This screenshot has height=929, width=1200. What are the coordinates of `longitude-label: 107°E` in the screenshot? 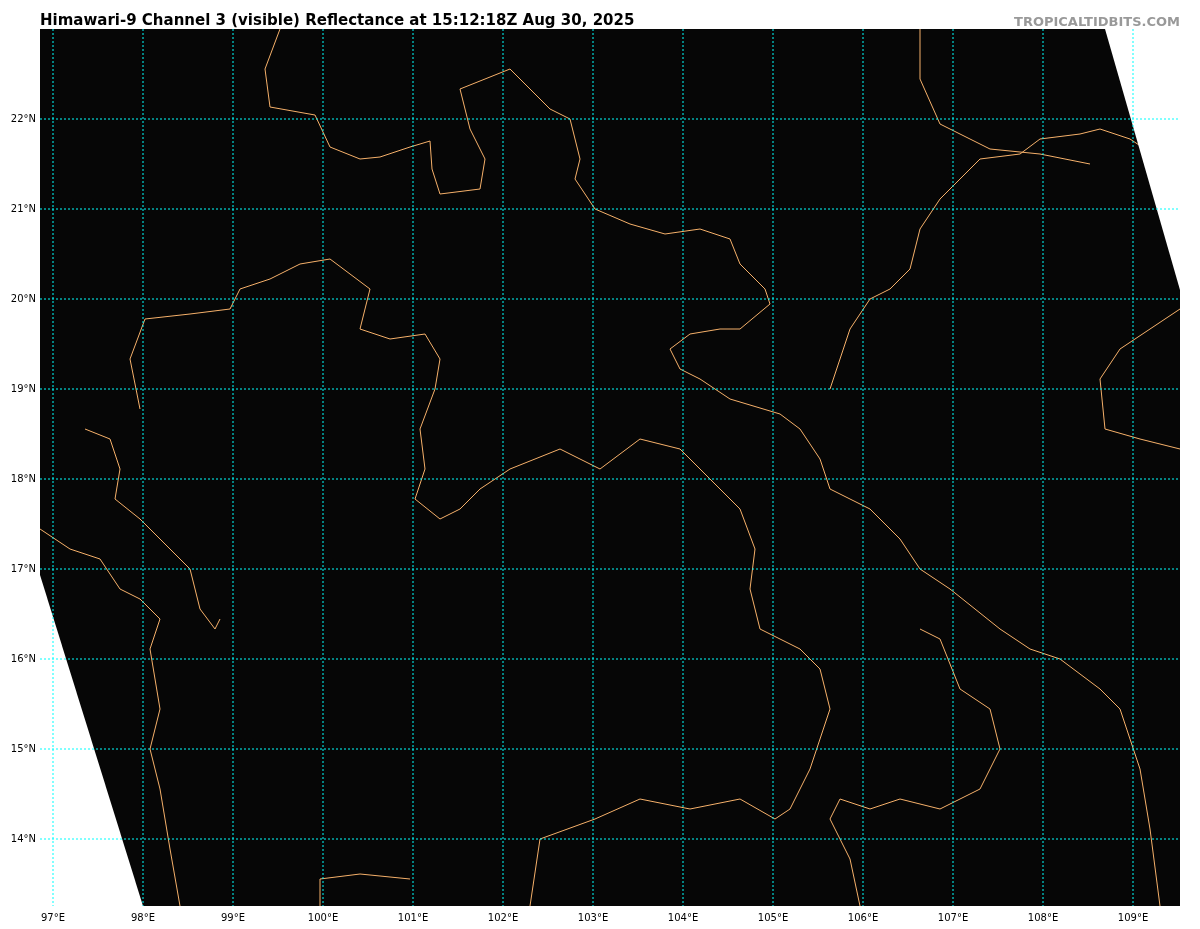 It's located at (953, 918).